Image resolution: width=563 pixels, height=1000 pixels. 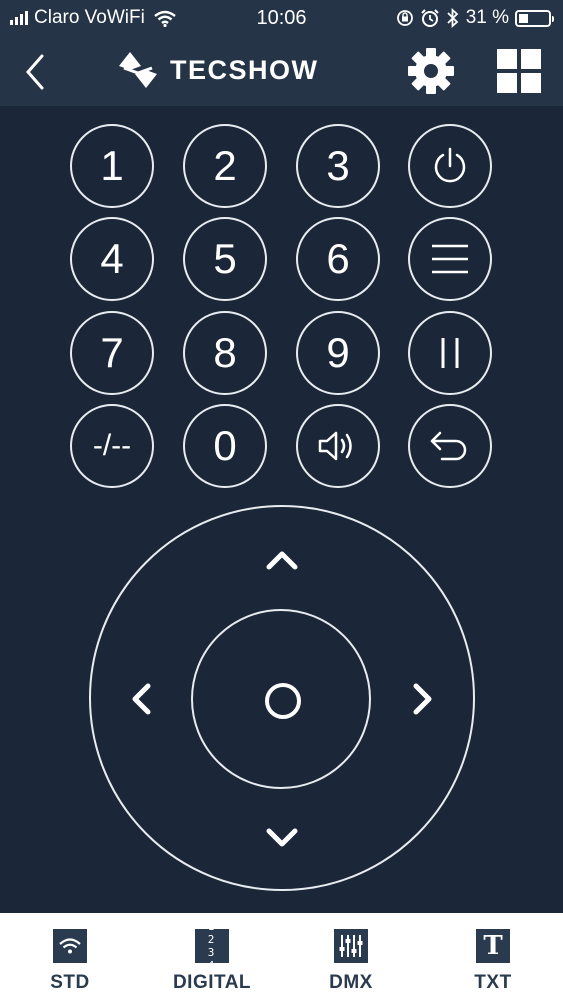 I want to click on power-button, so click(x=450, y=166).